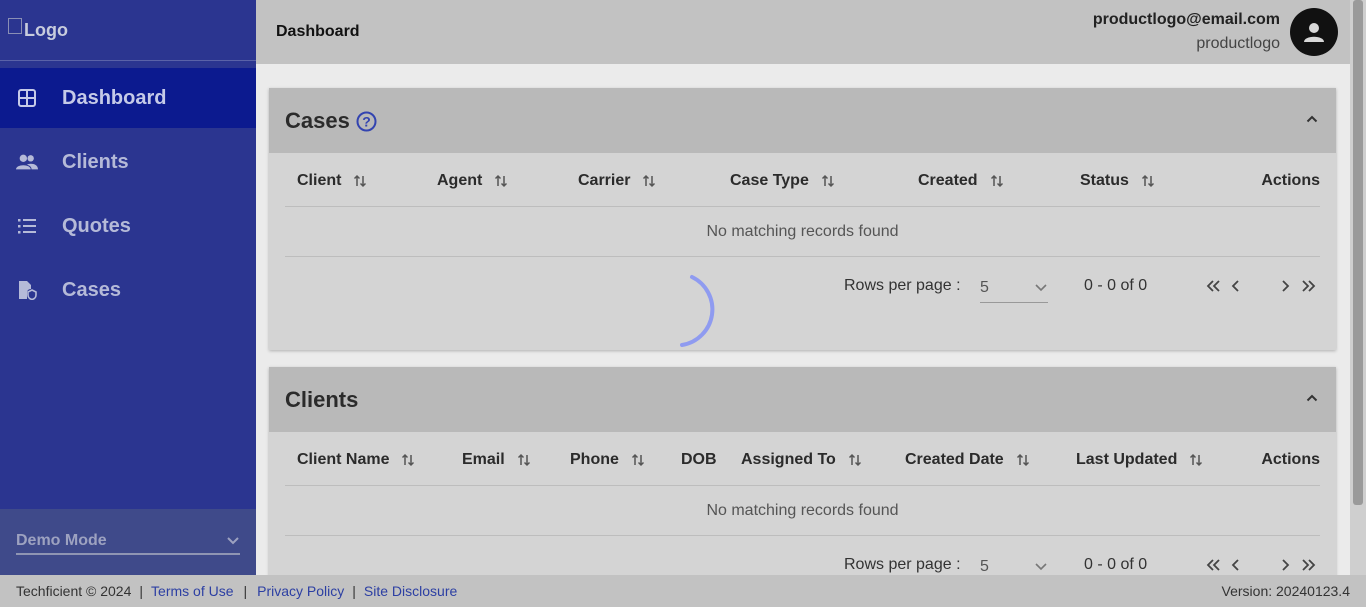  I want to click on people-icon, so click(27, 162).